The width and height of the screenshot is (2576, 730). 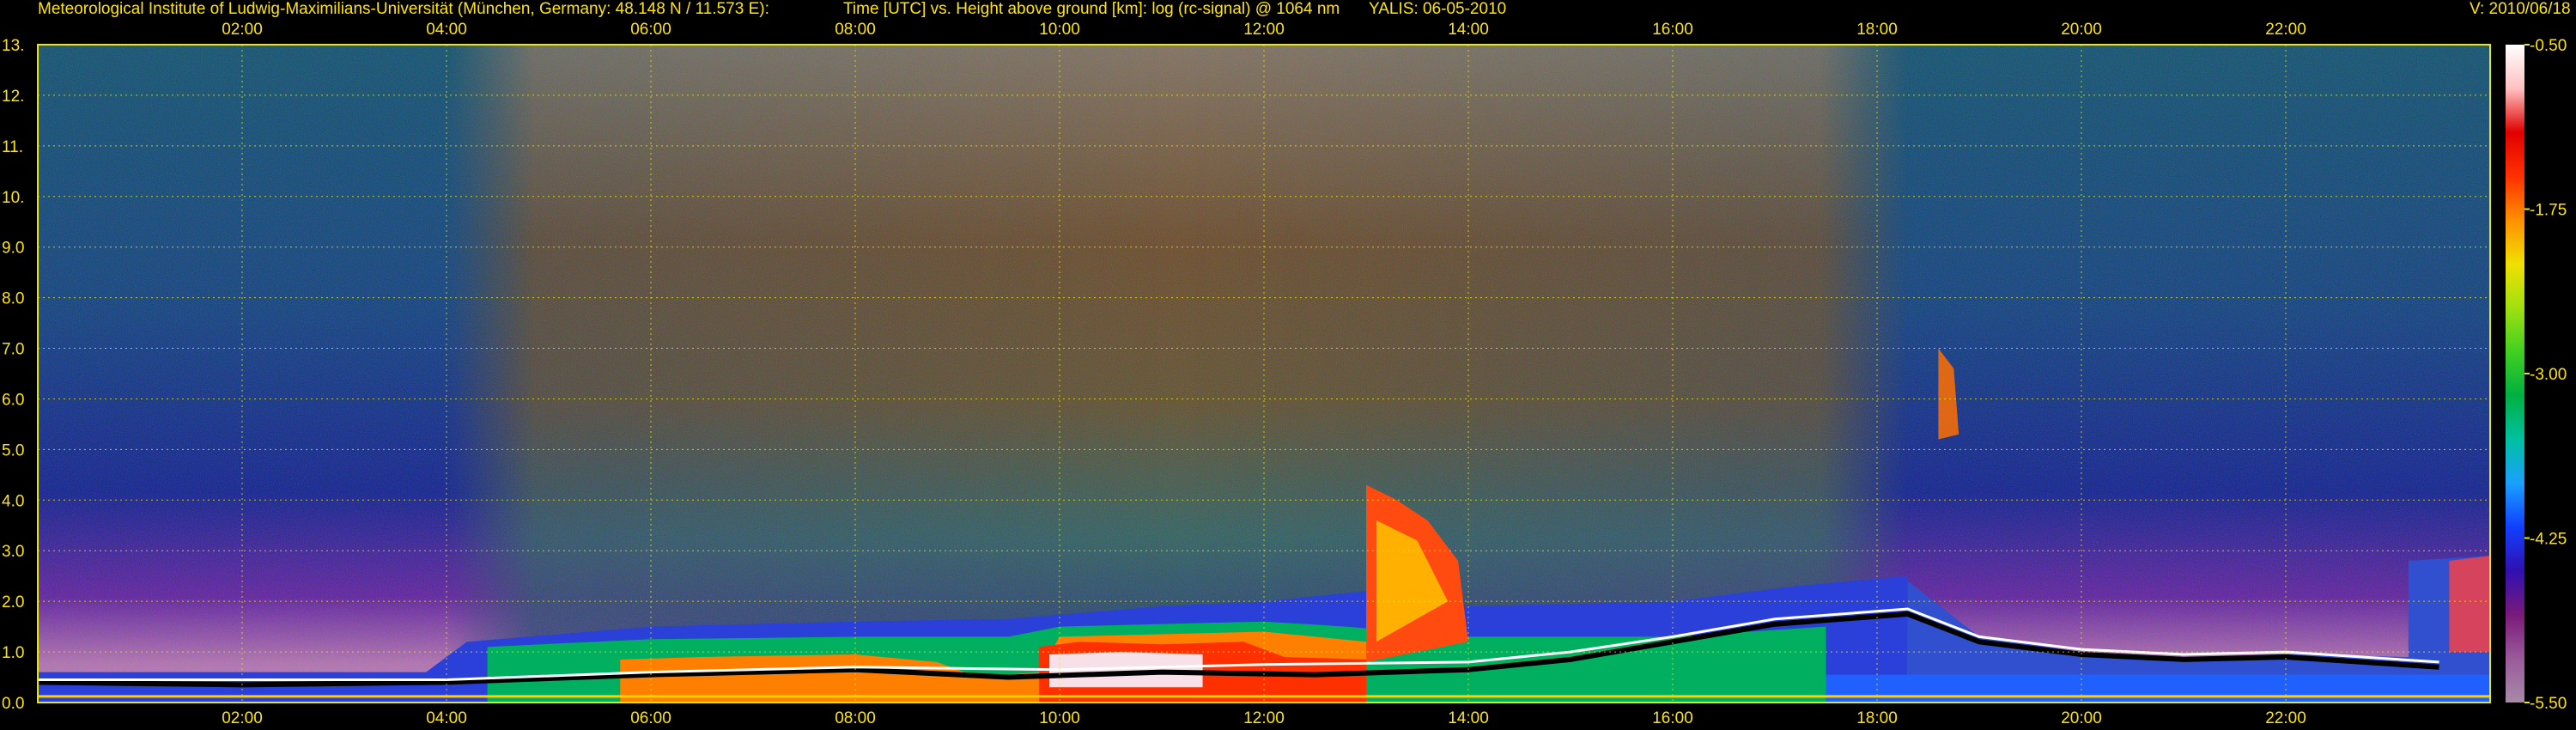 I want to click on x-tick-top-2: 06:00, so click(x=651, y=30).